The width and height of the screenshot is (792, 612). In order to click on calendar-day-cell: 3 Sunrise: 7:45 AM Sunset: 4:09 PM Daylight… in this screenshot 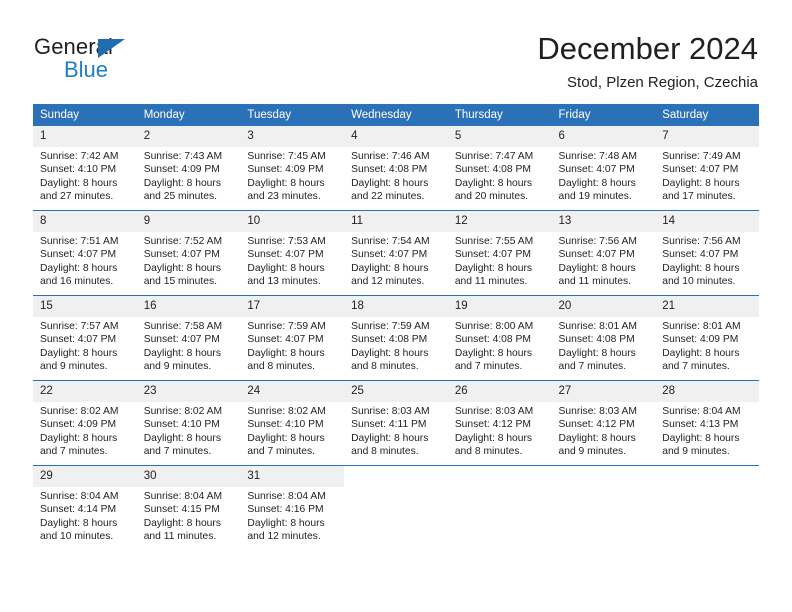, I will do `click(292, 168)`.